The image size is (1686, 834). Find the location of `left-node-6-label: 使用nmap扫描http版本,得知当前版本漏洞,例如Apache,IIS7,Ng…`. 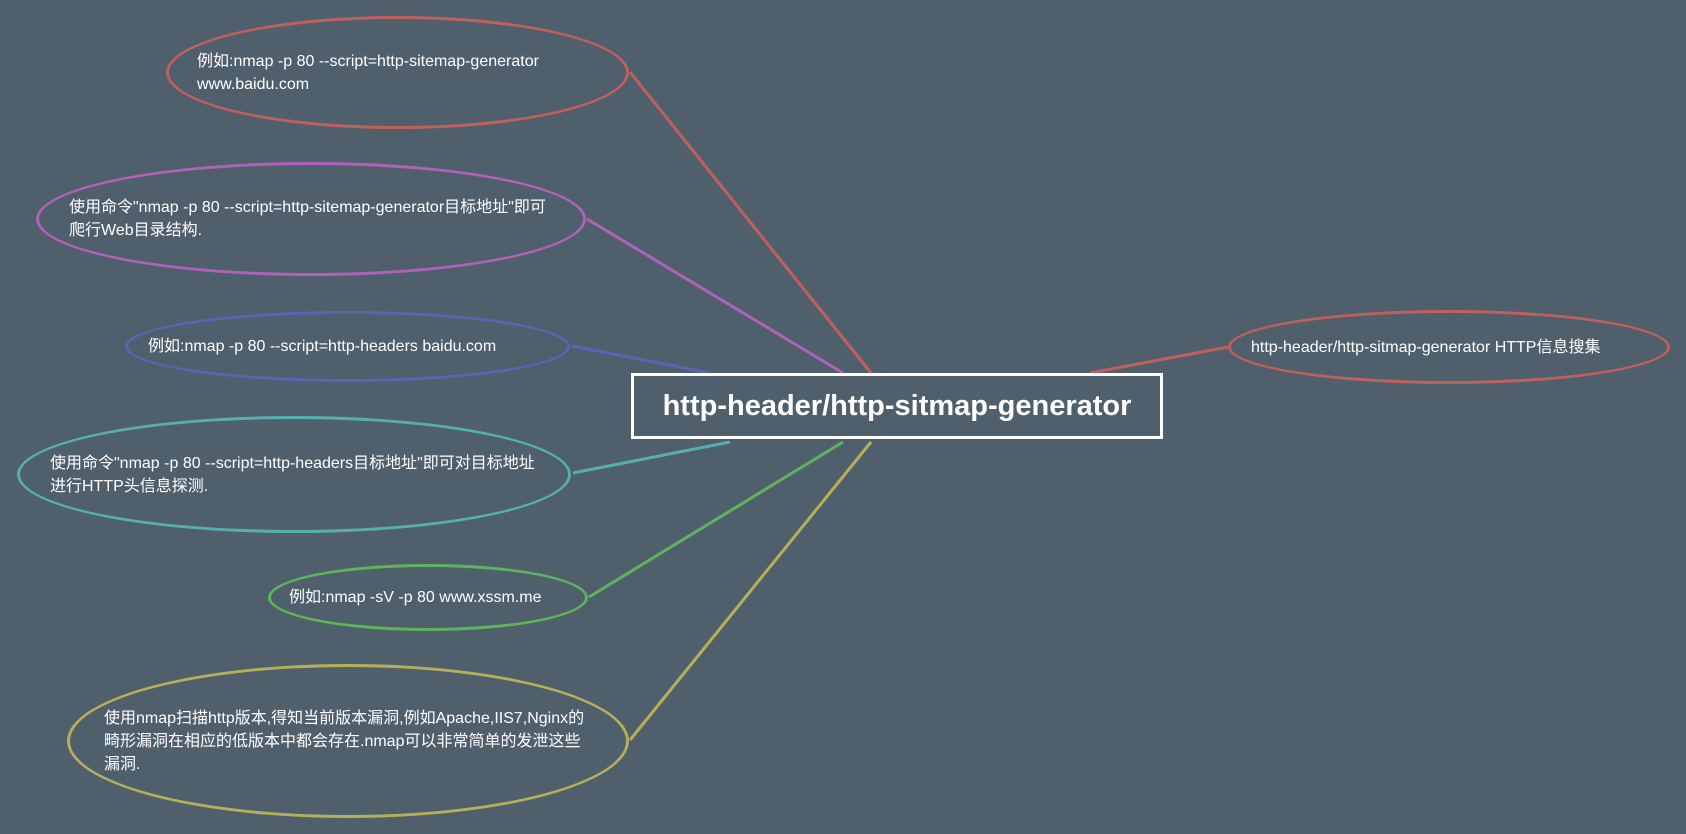

left-node-6-label: 使用nmap扫描http版本,得知当前版本漏洞,例如Apache,IIS7,Ng… is located at coordinates (344, 741).